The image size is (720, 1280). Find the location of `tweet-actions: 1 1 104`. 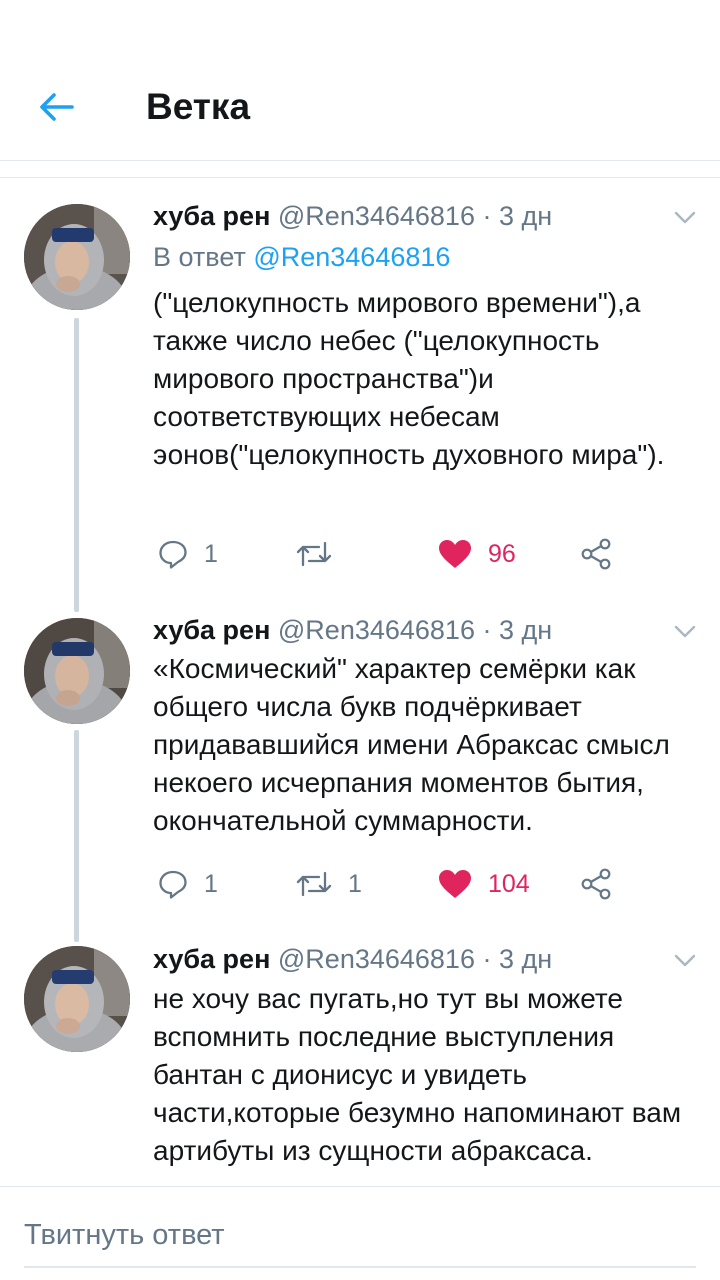

tweet-actions: 1 1 104 is located at coordinates (360, 884).